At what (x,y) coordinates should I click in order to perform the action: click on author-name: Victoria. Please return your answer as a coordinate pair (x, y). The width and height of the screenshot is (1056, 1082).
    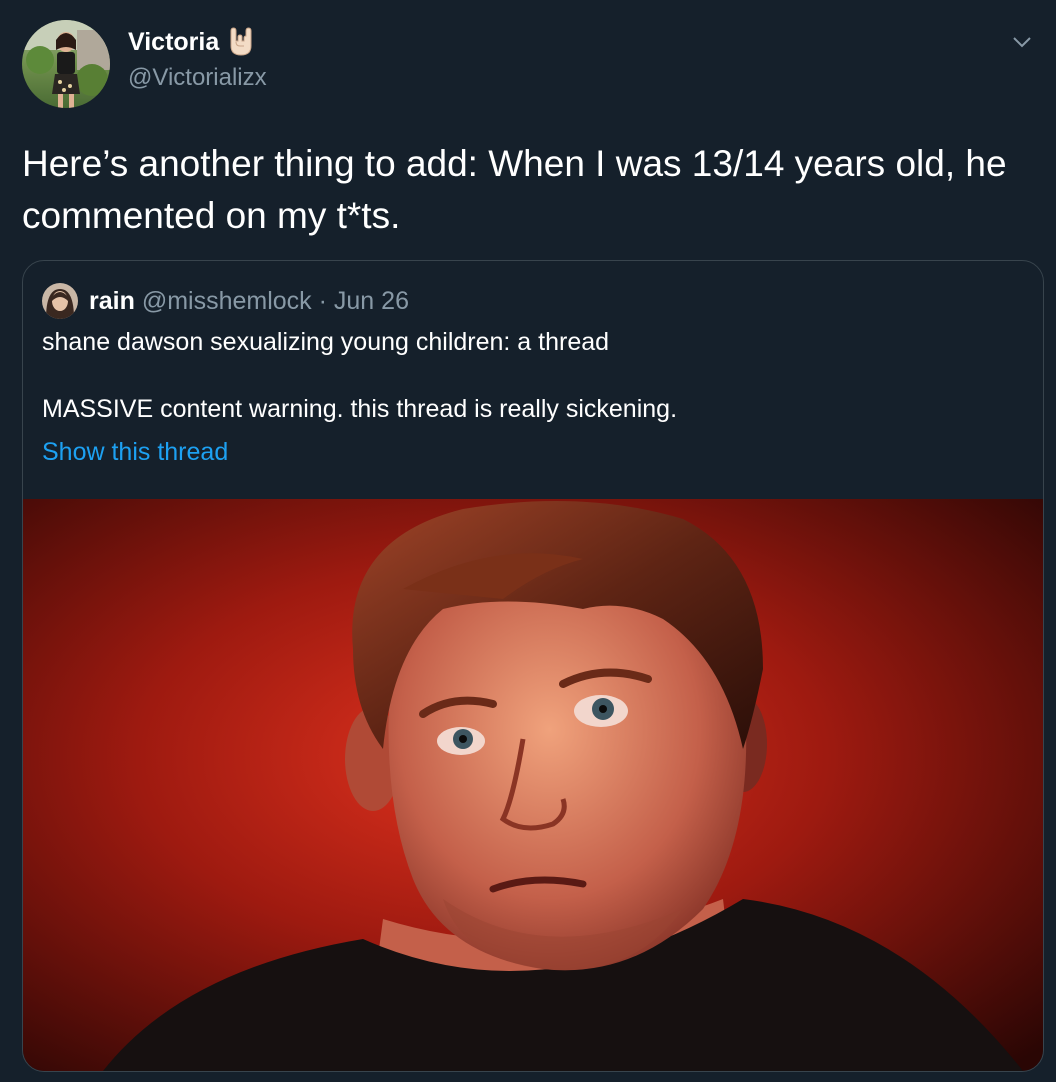
    Looking at the image, I should click on (190, 42).